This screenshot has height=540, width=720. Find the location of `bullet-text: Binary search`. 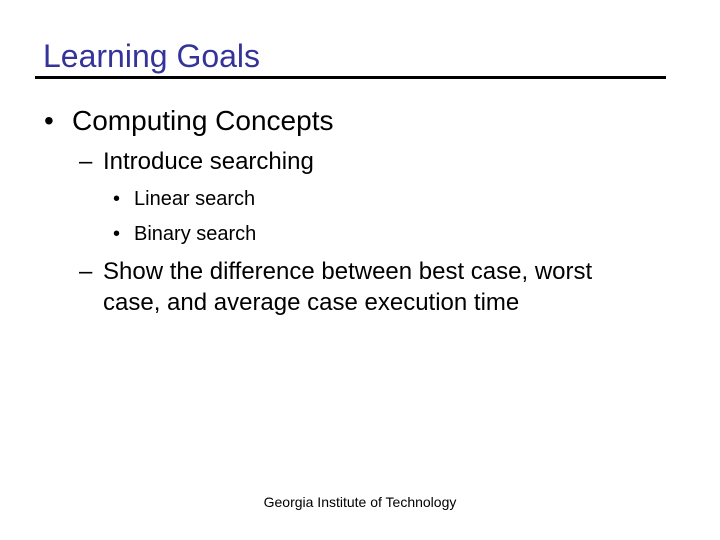

bullet-text: Binary search is located at coordinates (195, 234).